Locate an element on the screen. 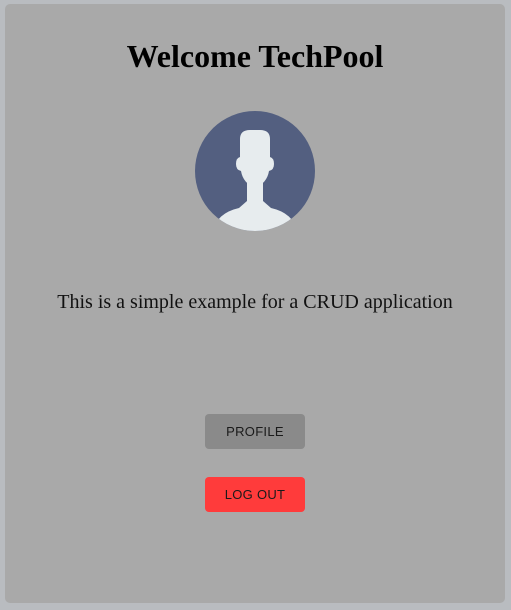  logout-button: LOG OUT is located at coordinates (255, 494).